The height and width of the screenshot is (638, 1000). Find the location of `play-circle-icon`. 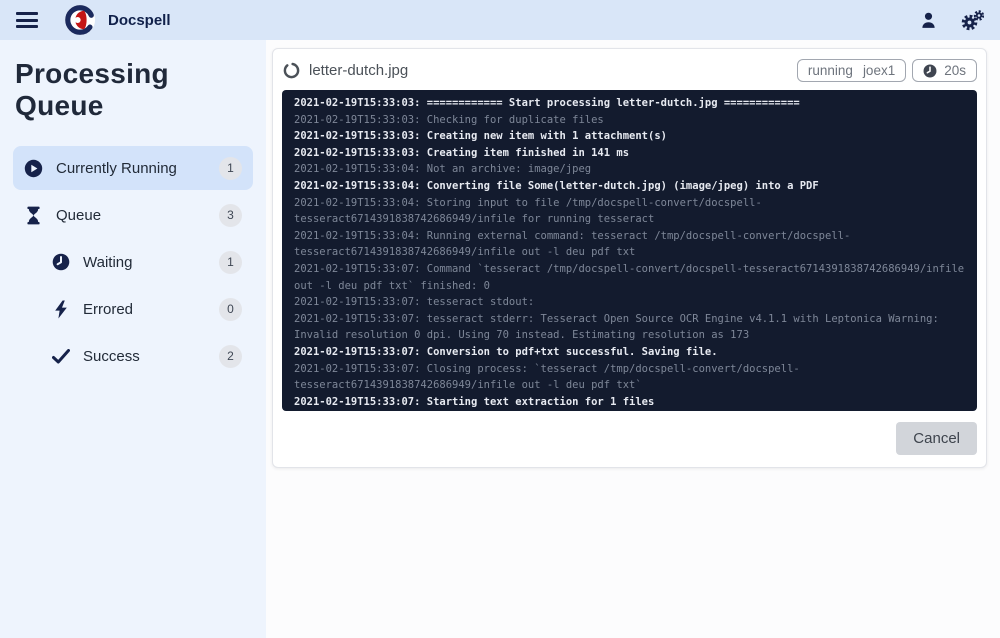

play-circle-icon is located at coordinates (33, 168).